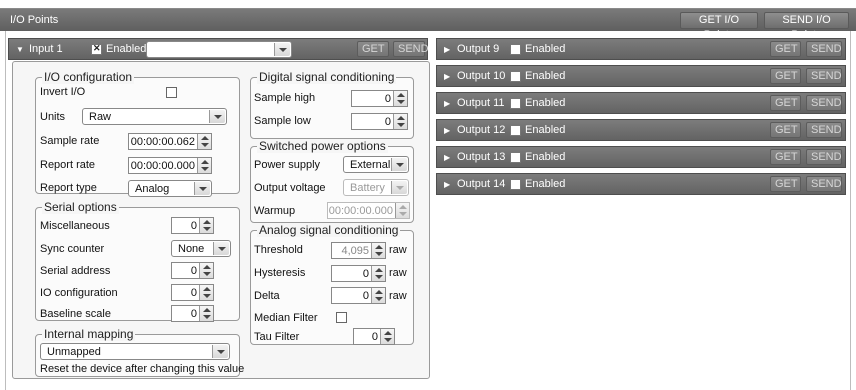 The width and height of the screenshot is (856, 390). I want to click on output-panel: ▶ Output 14 Enabled GET SEND, so click(641, 184).